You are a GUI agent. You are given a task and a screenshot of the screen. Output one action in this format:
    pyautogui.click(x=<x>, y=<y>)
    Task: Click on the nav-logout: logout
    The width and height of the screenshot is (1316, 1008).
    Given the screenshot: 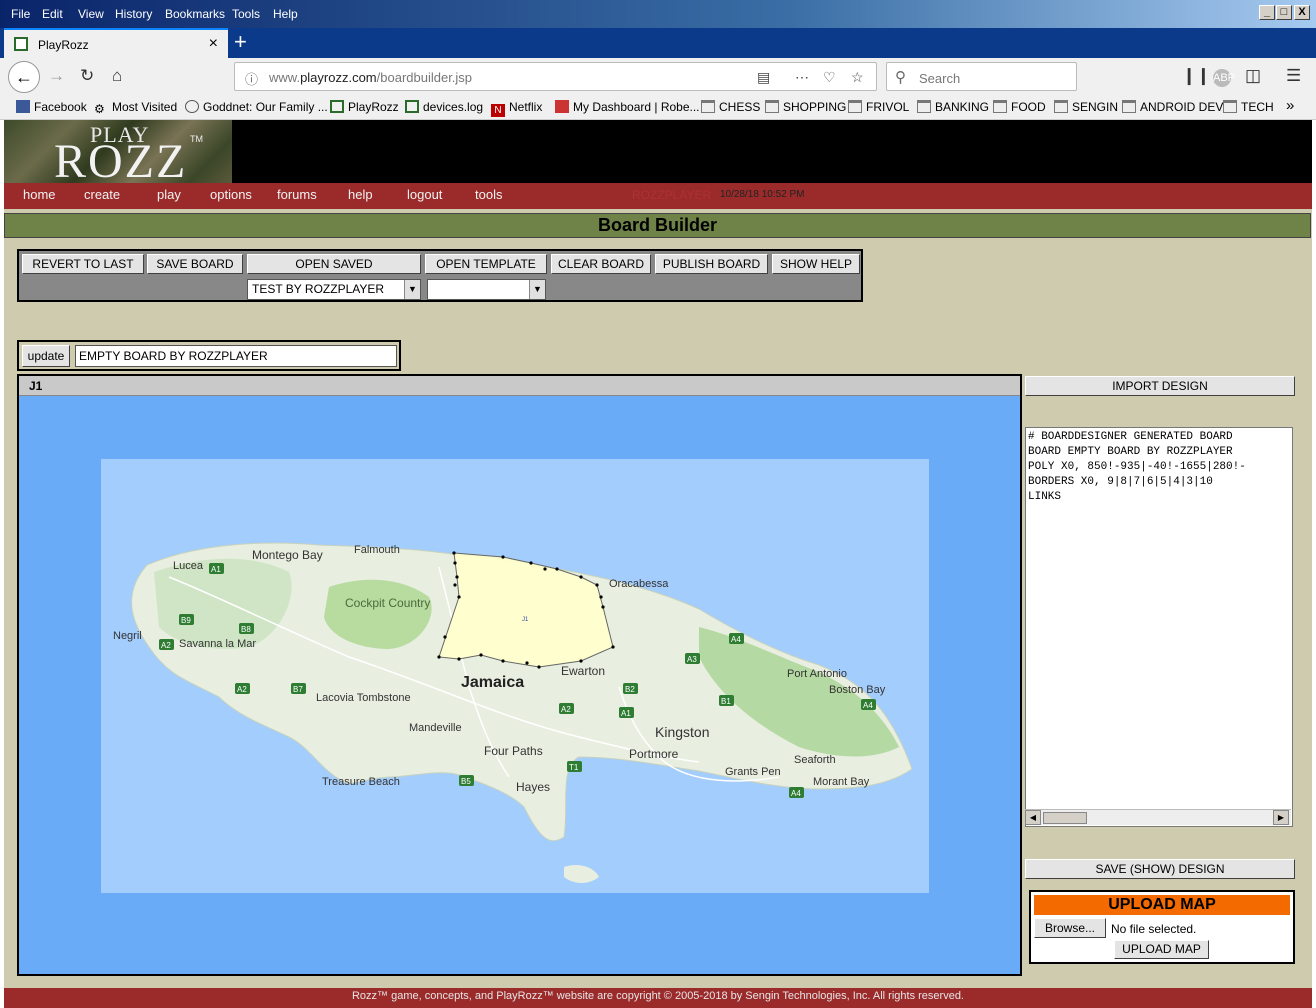 What is the action you would take?
    pyautogui.click(x=424, y=194)
    